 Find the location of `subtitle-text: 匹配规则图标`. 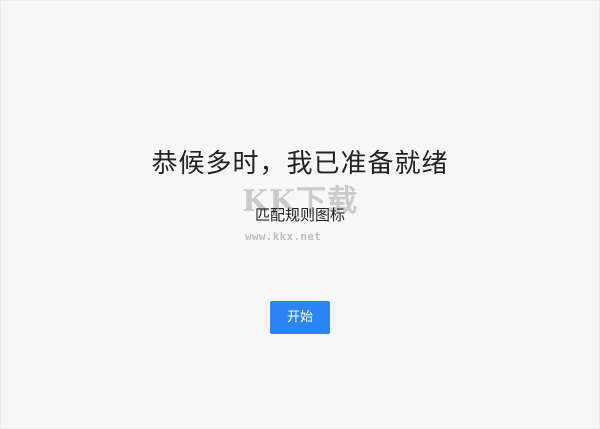

subtitle-text: 匹配规则图标 is located at coordinates (299, 215).